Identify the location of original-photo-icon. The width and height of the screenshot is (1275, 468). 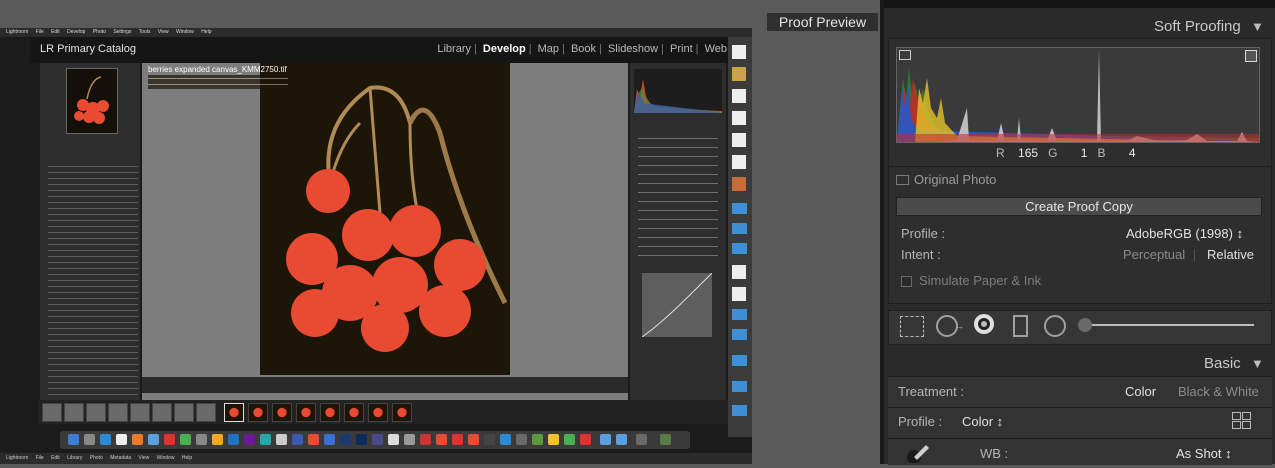
(902, 180).